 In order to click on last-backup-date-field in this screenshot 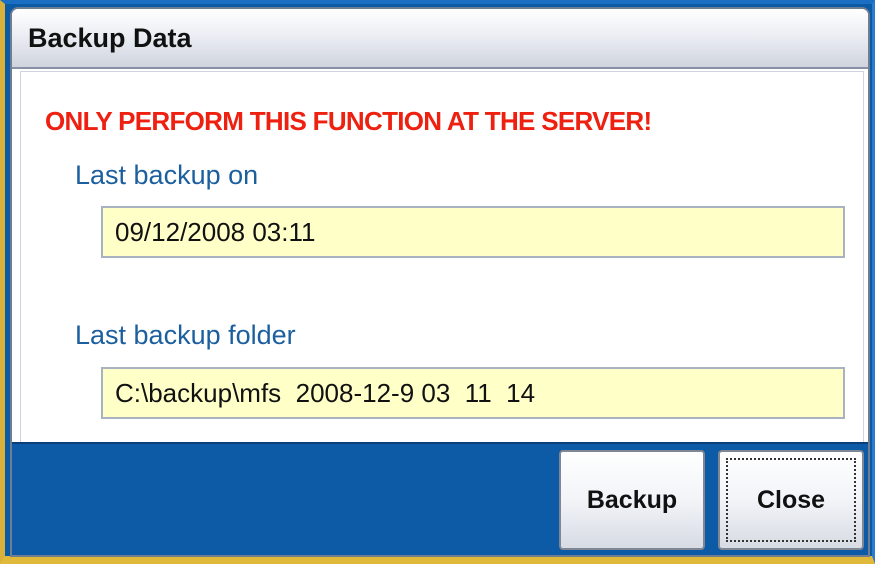, I will do `click(473, 232)`.